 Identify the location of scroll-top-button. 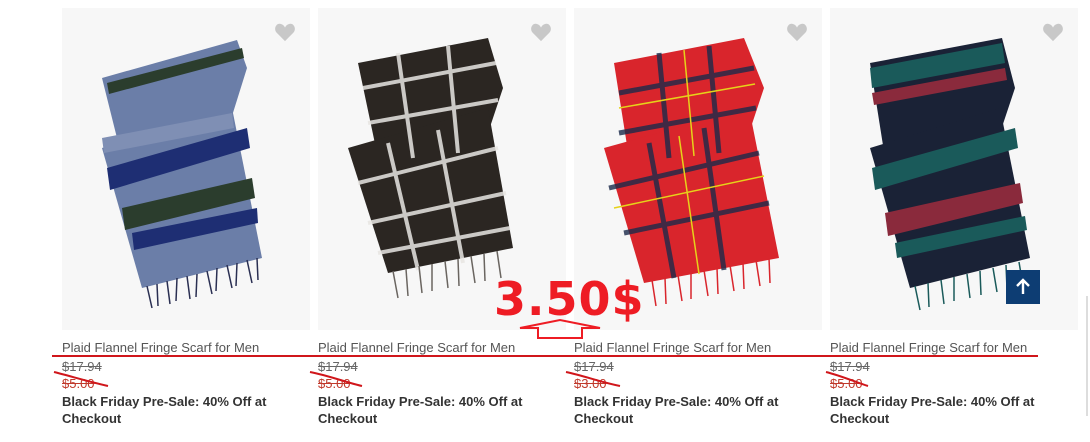
(1023, 287).